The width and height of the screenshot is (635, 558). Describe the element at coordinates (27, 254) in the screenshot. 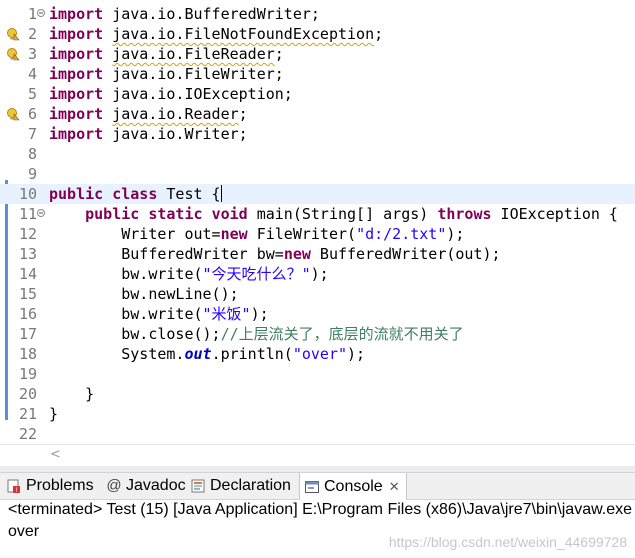

I see `line-number: 13` at that location.